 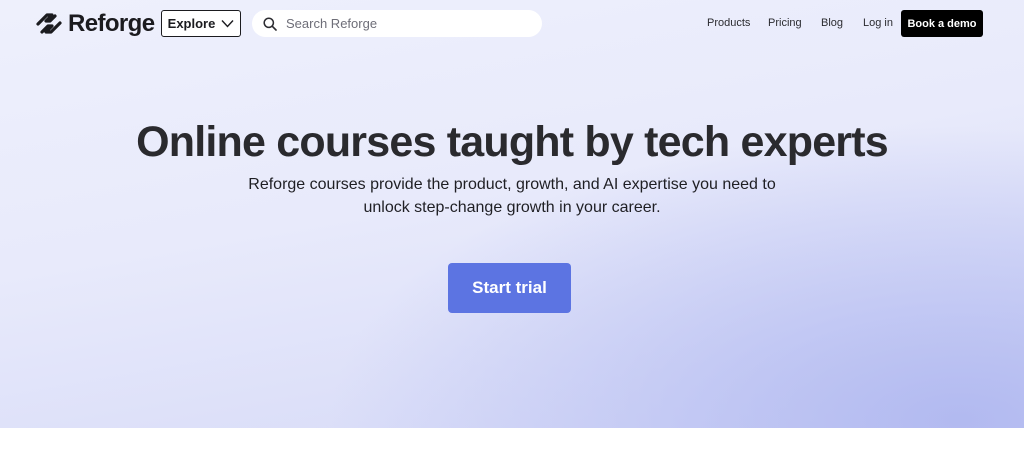 I want to click on search-input, so click(x=406, y=23).